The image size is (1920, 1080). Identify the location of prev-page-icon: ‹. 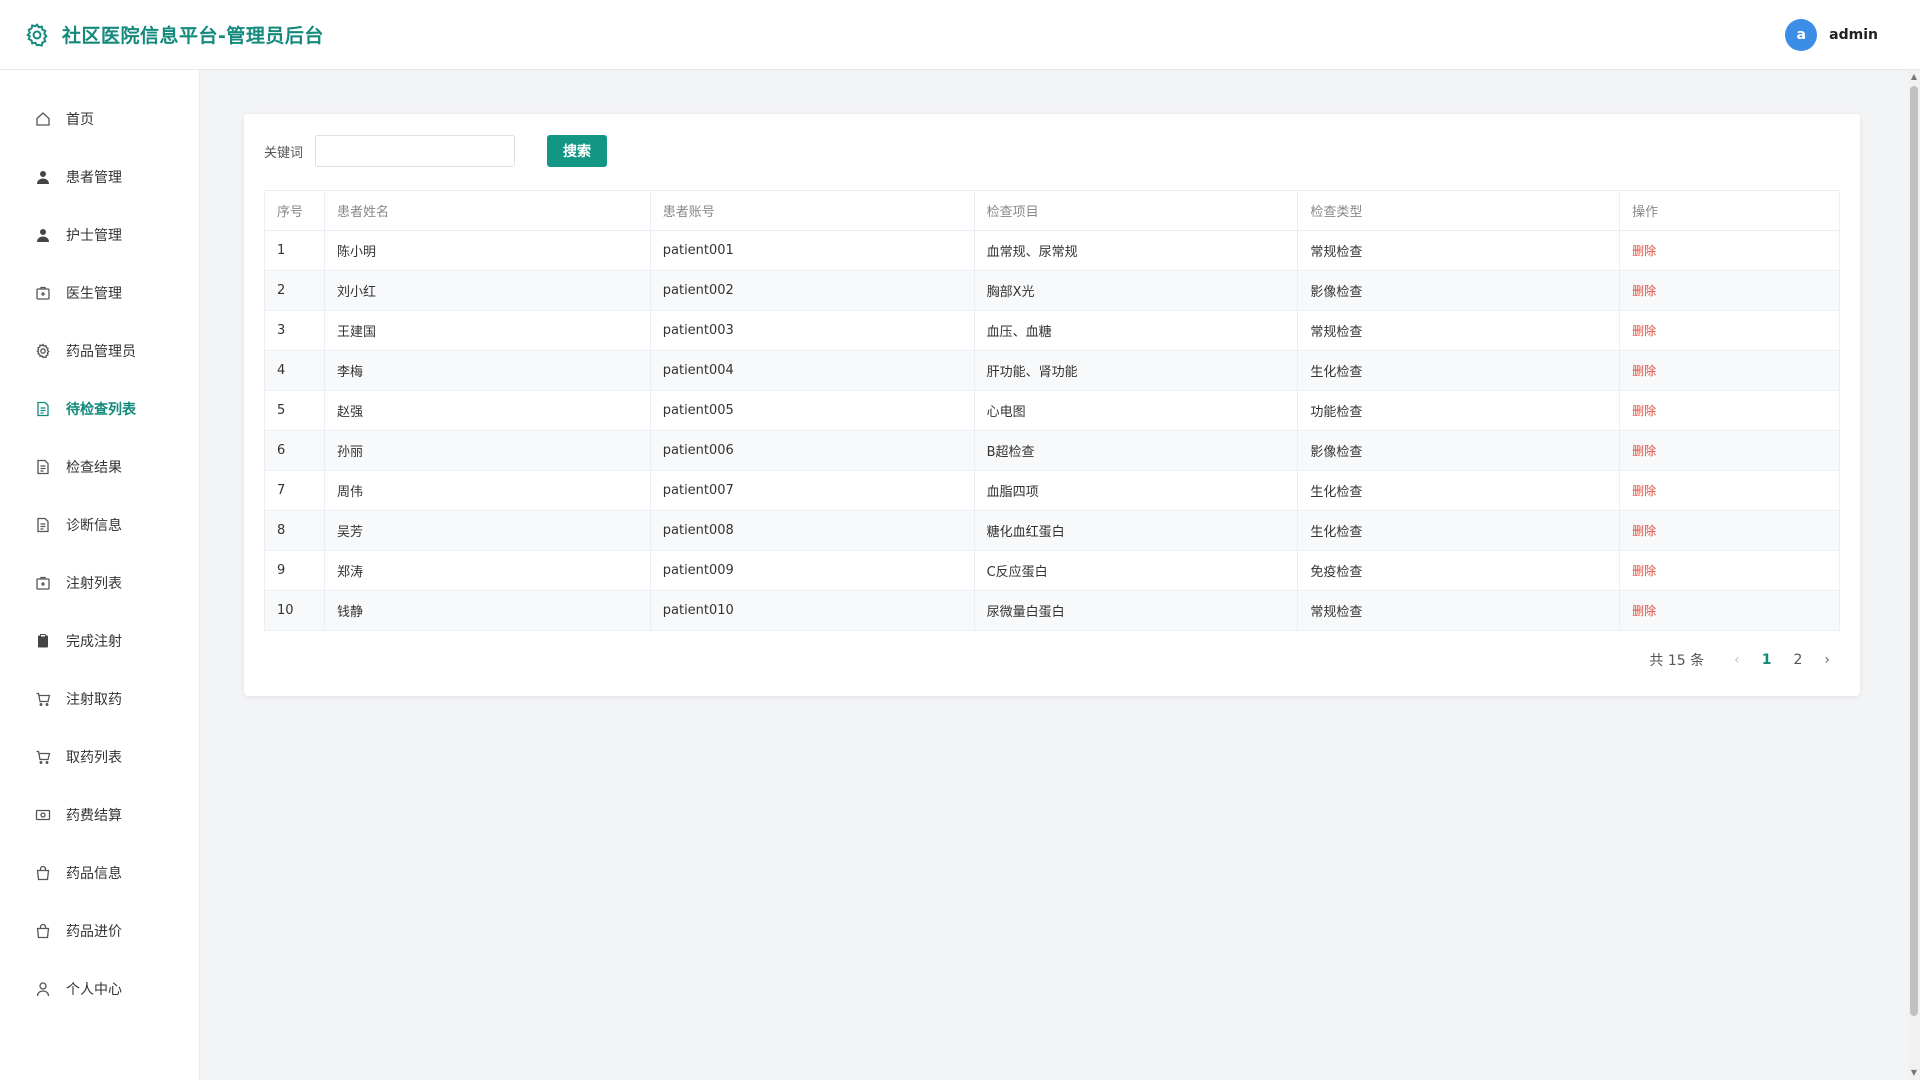
(1737, 660).